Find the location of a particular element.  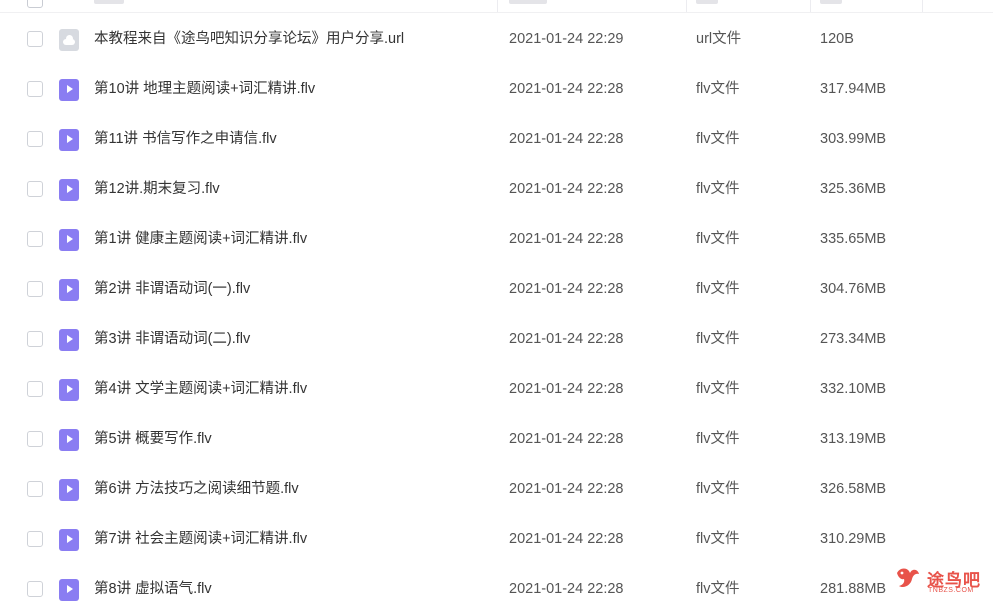

file-name: 第3讲 非谓语动词(二).flv is located at coordinates (294, 339).